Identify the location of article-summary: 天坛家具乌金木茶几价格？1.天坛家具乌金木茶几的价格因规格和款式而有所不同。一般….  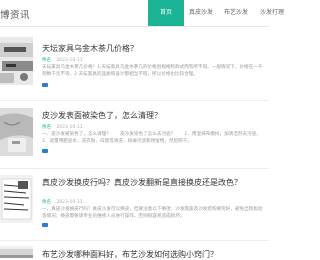
(152, 71).